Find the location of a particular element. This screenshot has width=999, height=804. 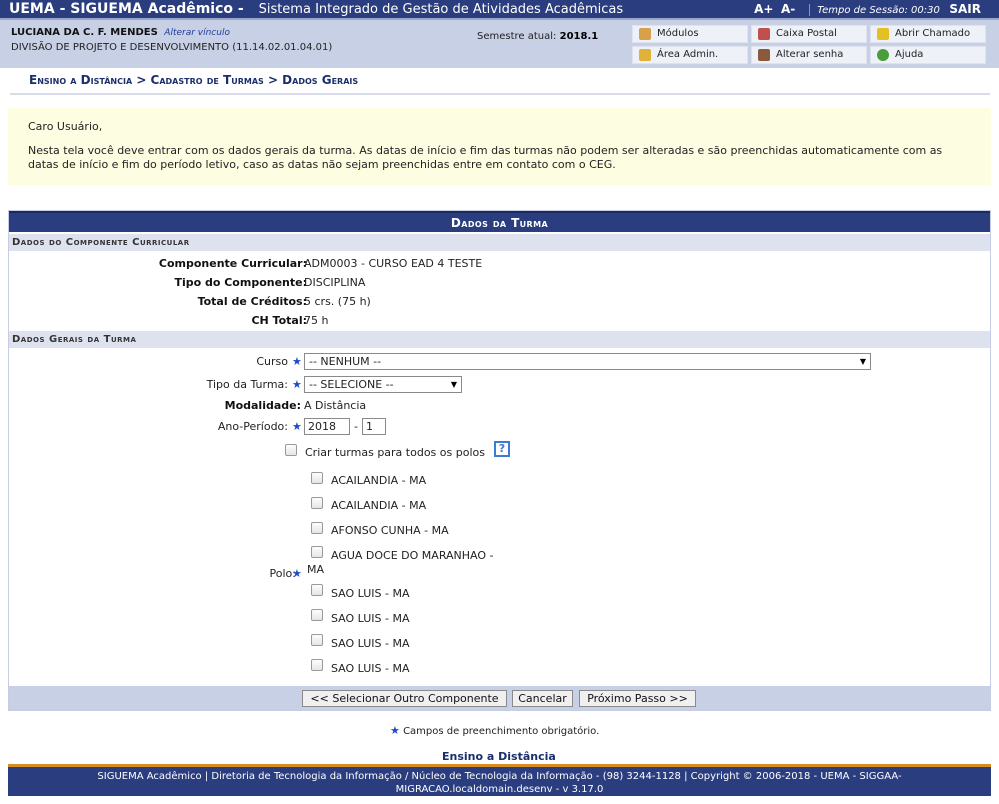

abrir-chamado-button: Abrir Chamado is located at coordinates (928, 34).